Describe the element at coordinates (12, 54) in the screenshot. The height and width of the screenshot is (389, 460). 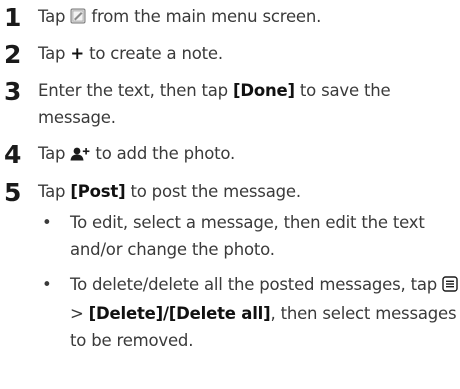
I see `step-number: 2` at that location.